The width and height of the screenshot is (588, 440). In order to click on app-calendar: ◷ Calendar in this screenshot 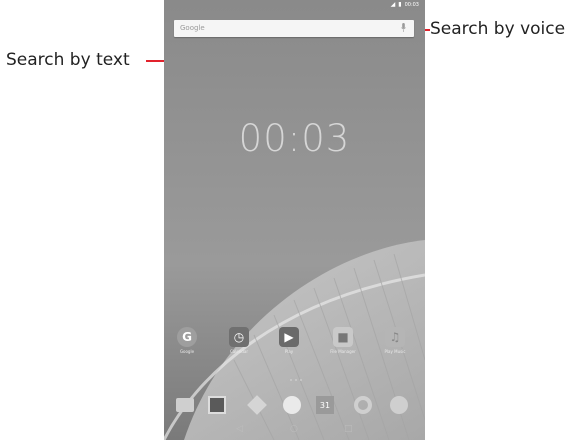, I will do `click(239, 340)`.